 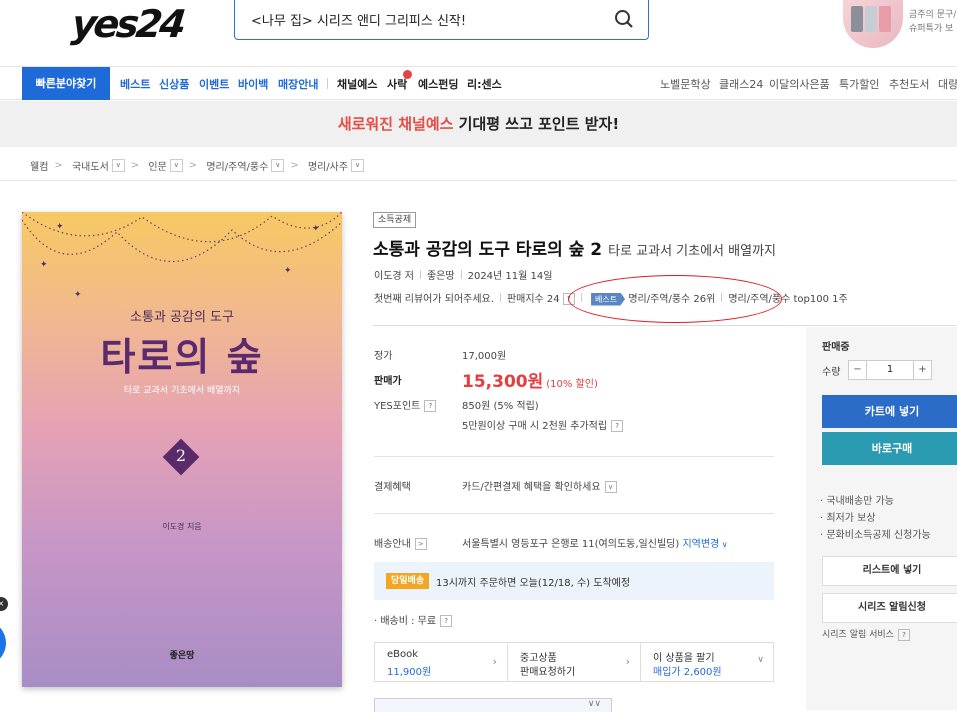 What do you see at coordinates (909, 84) in the screenshot?
I see `nav-recommend: 추천도서` at bounding box center [909, 84].